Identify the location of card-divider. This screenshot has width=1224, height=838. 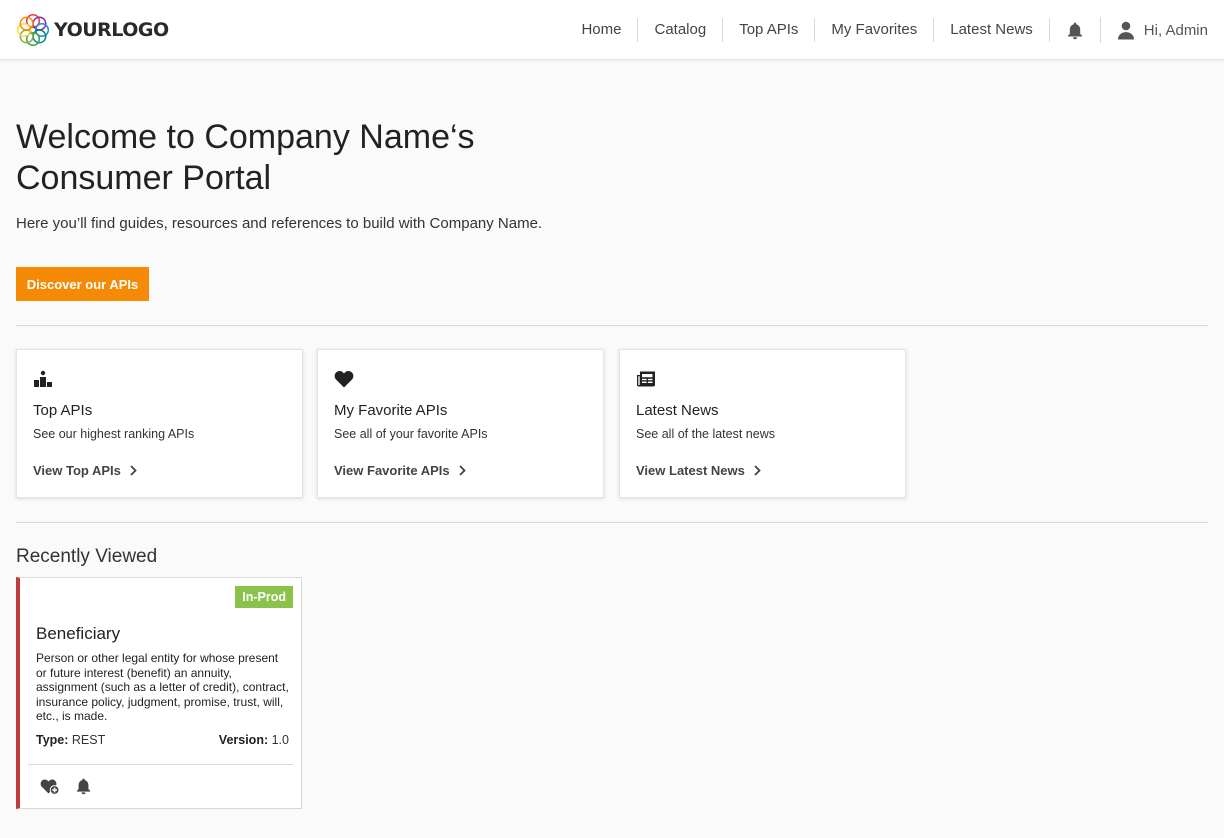
(160, 764).